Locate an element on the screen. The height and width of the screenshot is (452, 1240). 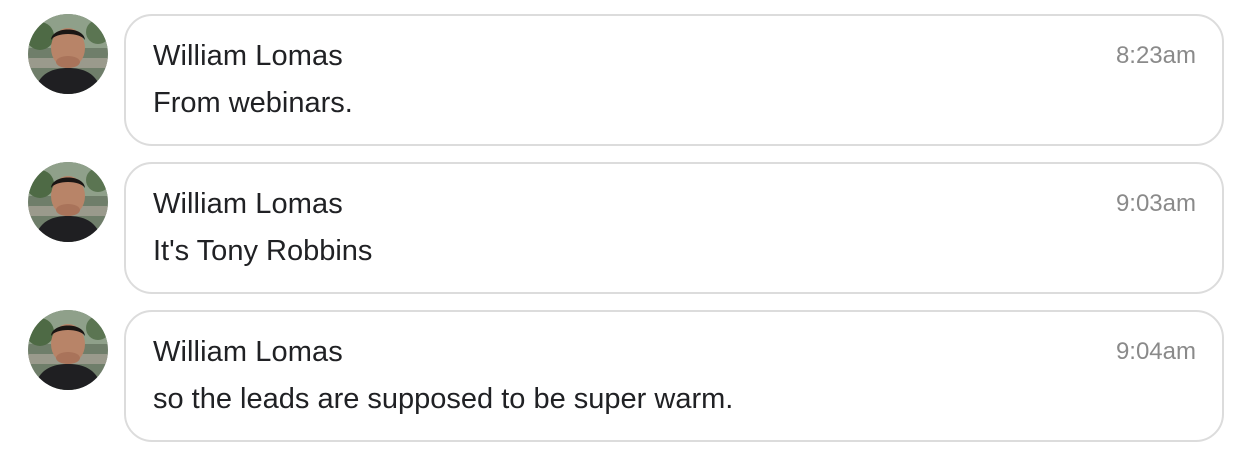
message-text: It's Tony Robbins is located at coordinates (263, 251).